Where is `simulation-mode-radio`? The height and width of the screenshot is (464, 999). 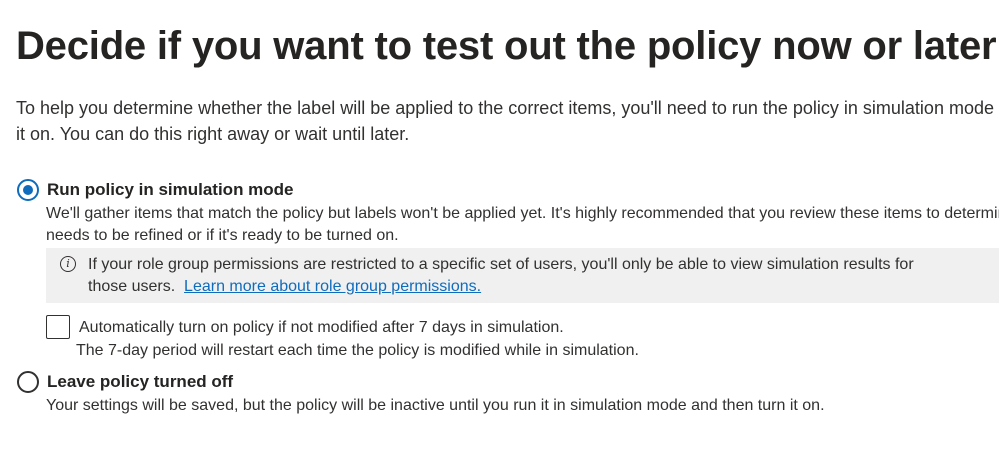
simulation-mode-radio is located at coordinates (28, 190).